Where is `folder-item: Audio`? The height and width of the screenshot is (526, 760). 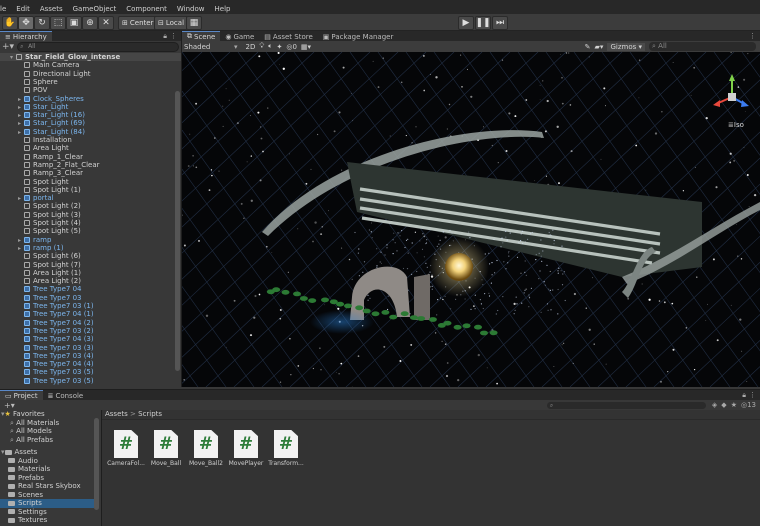
folder-item: Audio is located at coordinates (47, 461).